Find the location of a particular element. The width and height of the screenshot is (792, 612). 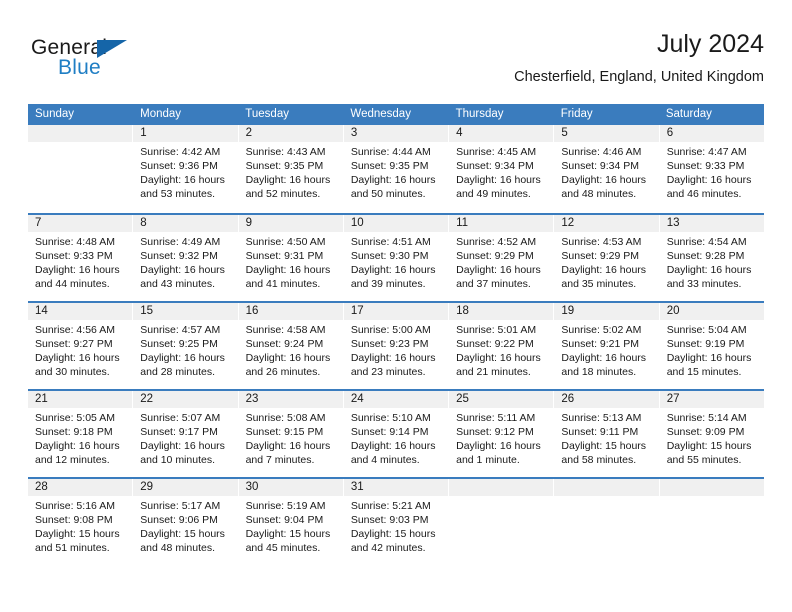

weekday-header-tuesday: Tuesday is located at coordinates (267, 114).